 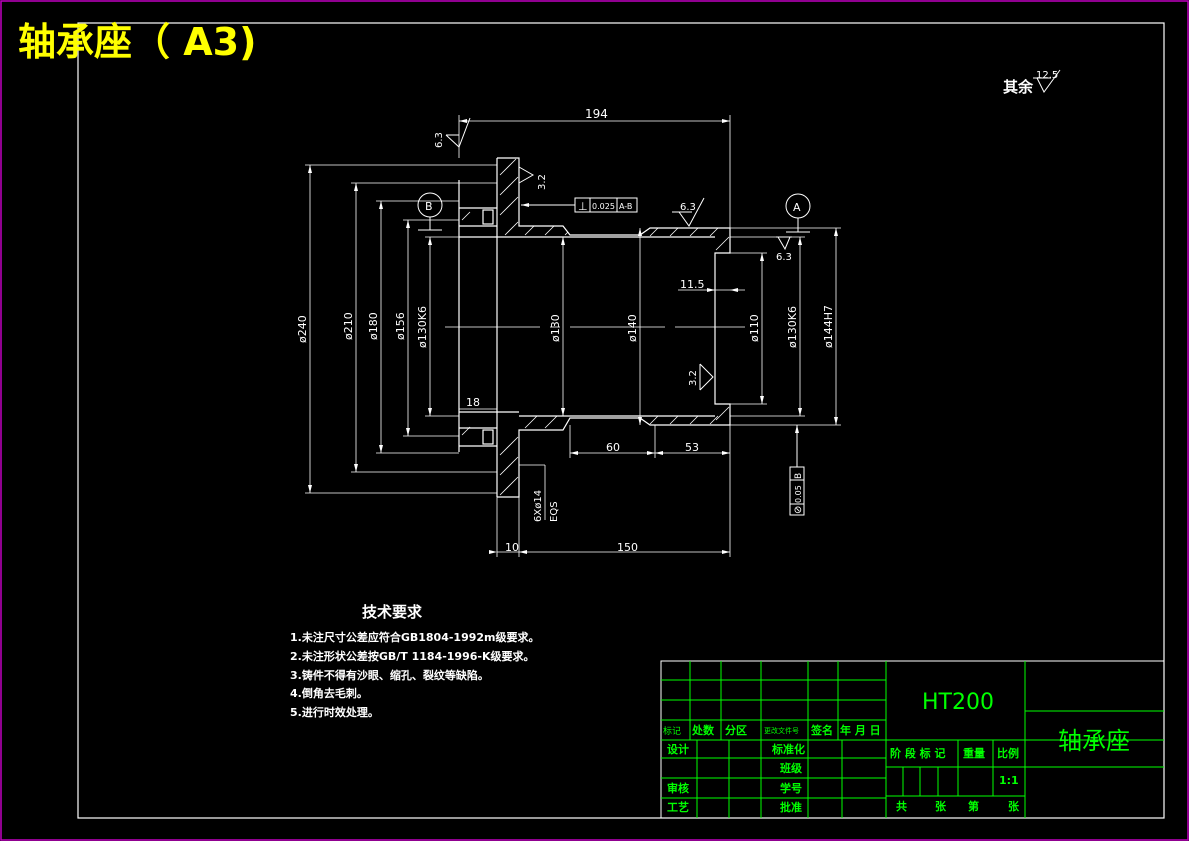 What do you see at coordinates (703, 730) in the screenshot?
I see `tb-count: 处数` at bounding box center [703, 730].